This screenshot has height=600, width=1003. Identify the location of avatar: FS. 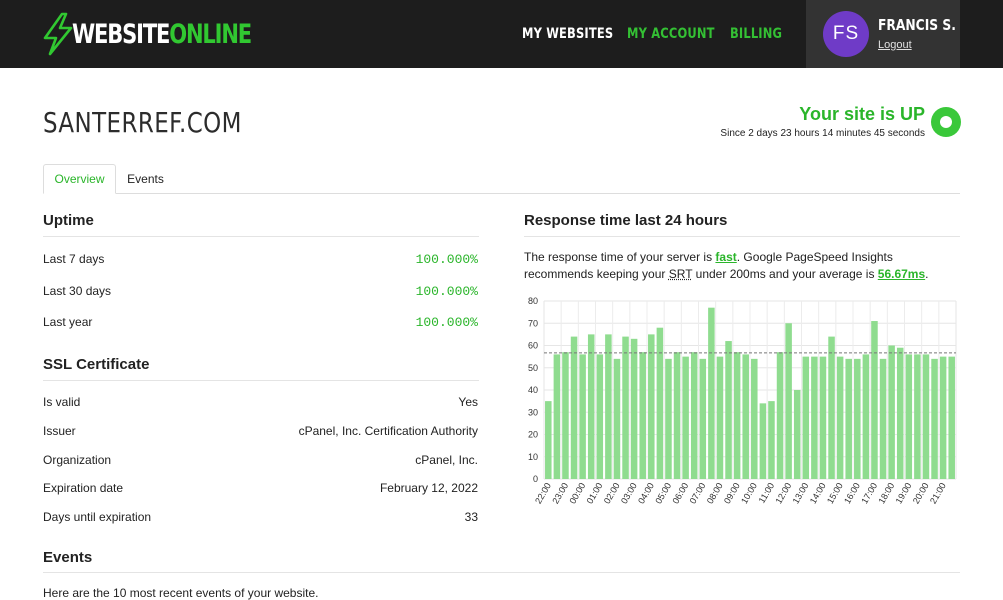
(846, 34).